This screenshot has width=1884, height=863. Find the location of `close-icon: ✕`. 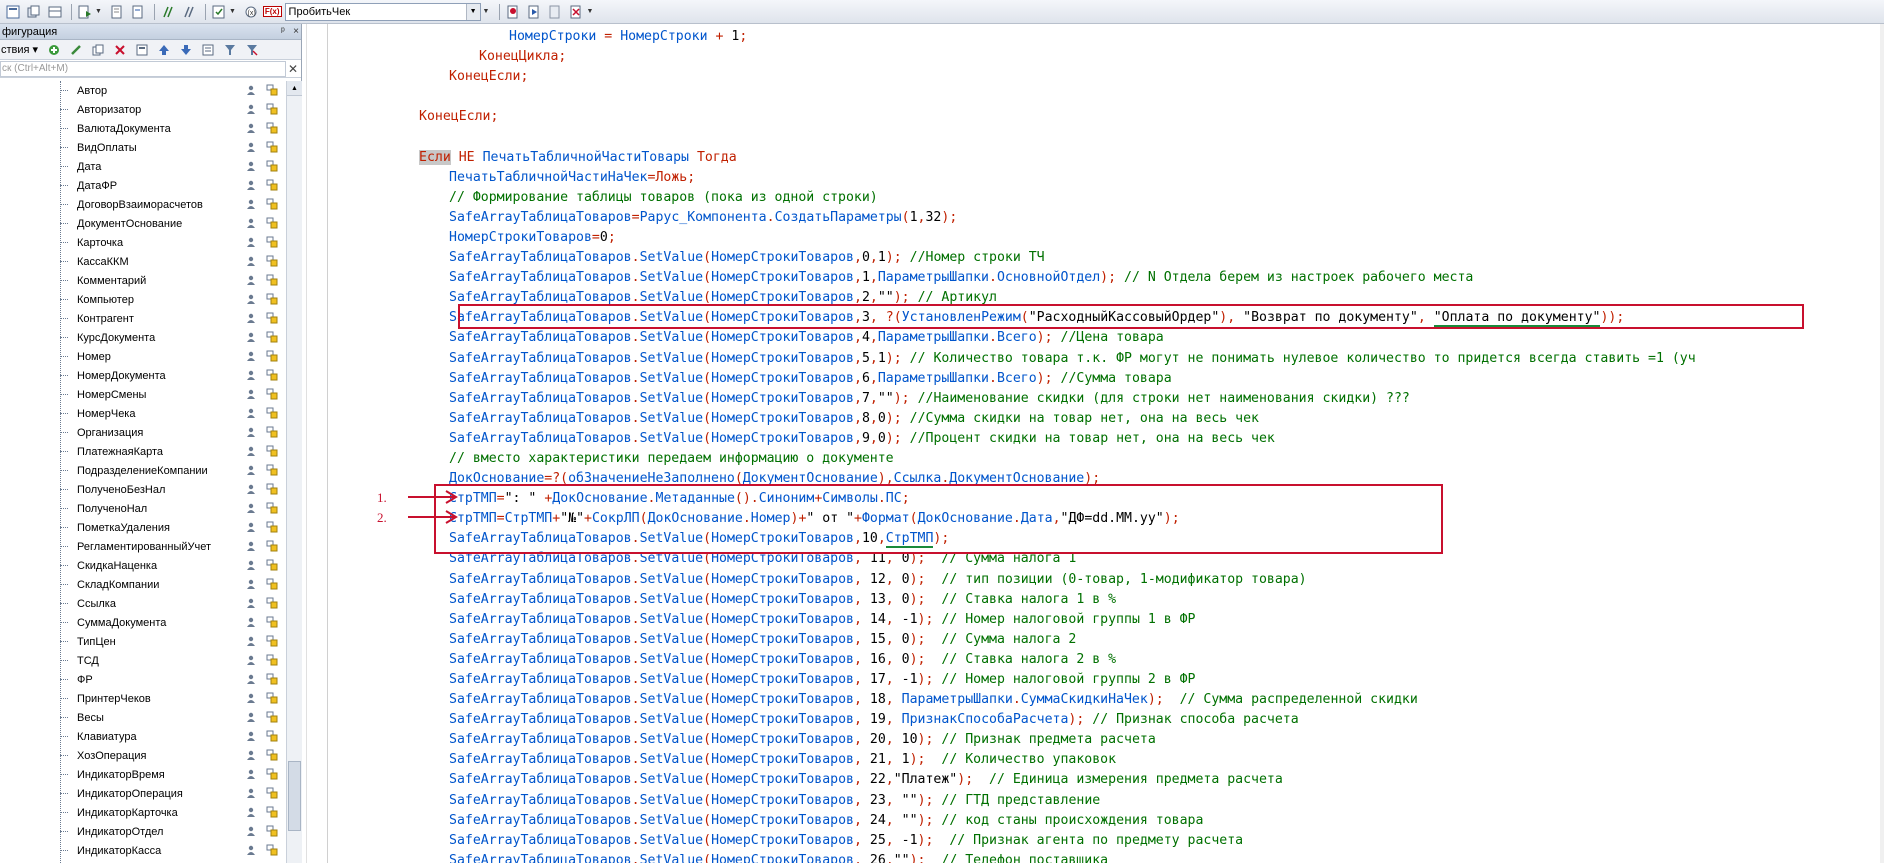

close-icon: ✕ is located at coordinates (293, 69).